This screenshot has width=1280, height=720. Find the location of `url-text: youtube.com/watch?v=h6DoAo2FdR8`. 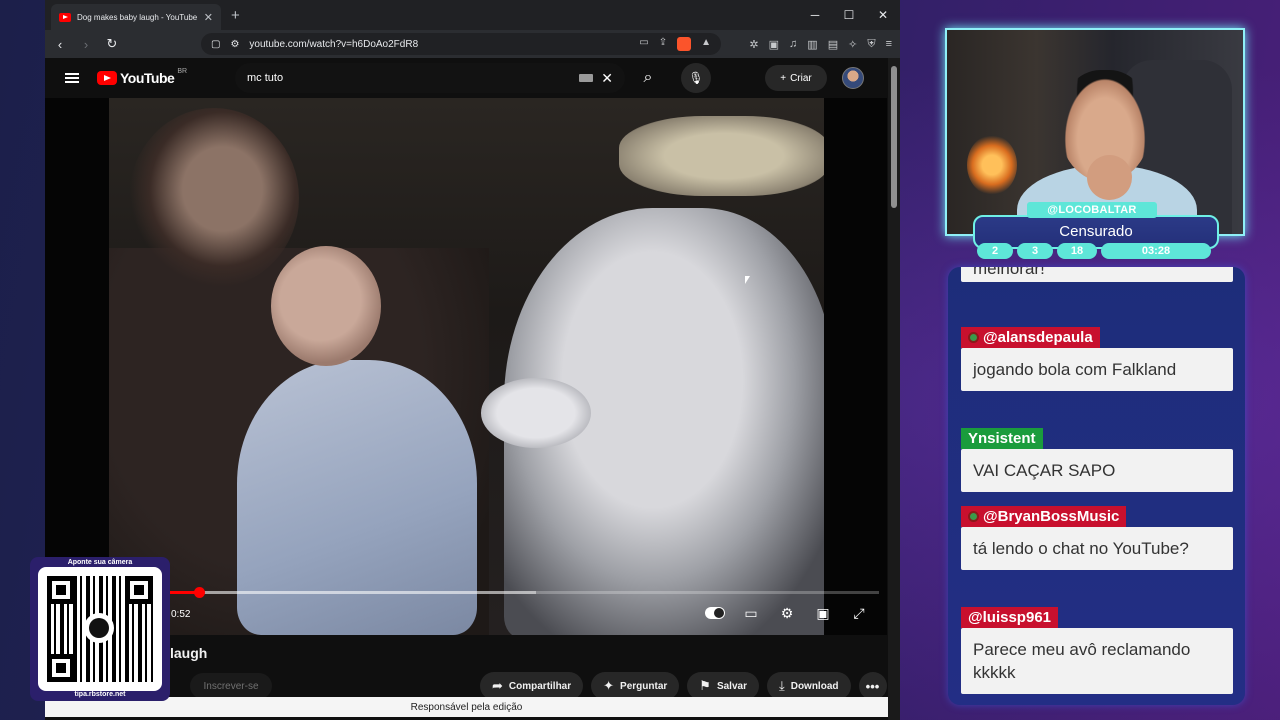

url-text: youtube.com/watch?v=h6DoAo2FdR8 is located at coordinates (439, 44).